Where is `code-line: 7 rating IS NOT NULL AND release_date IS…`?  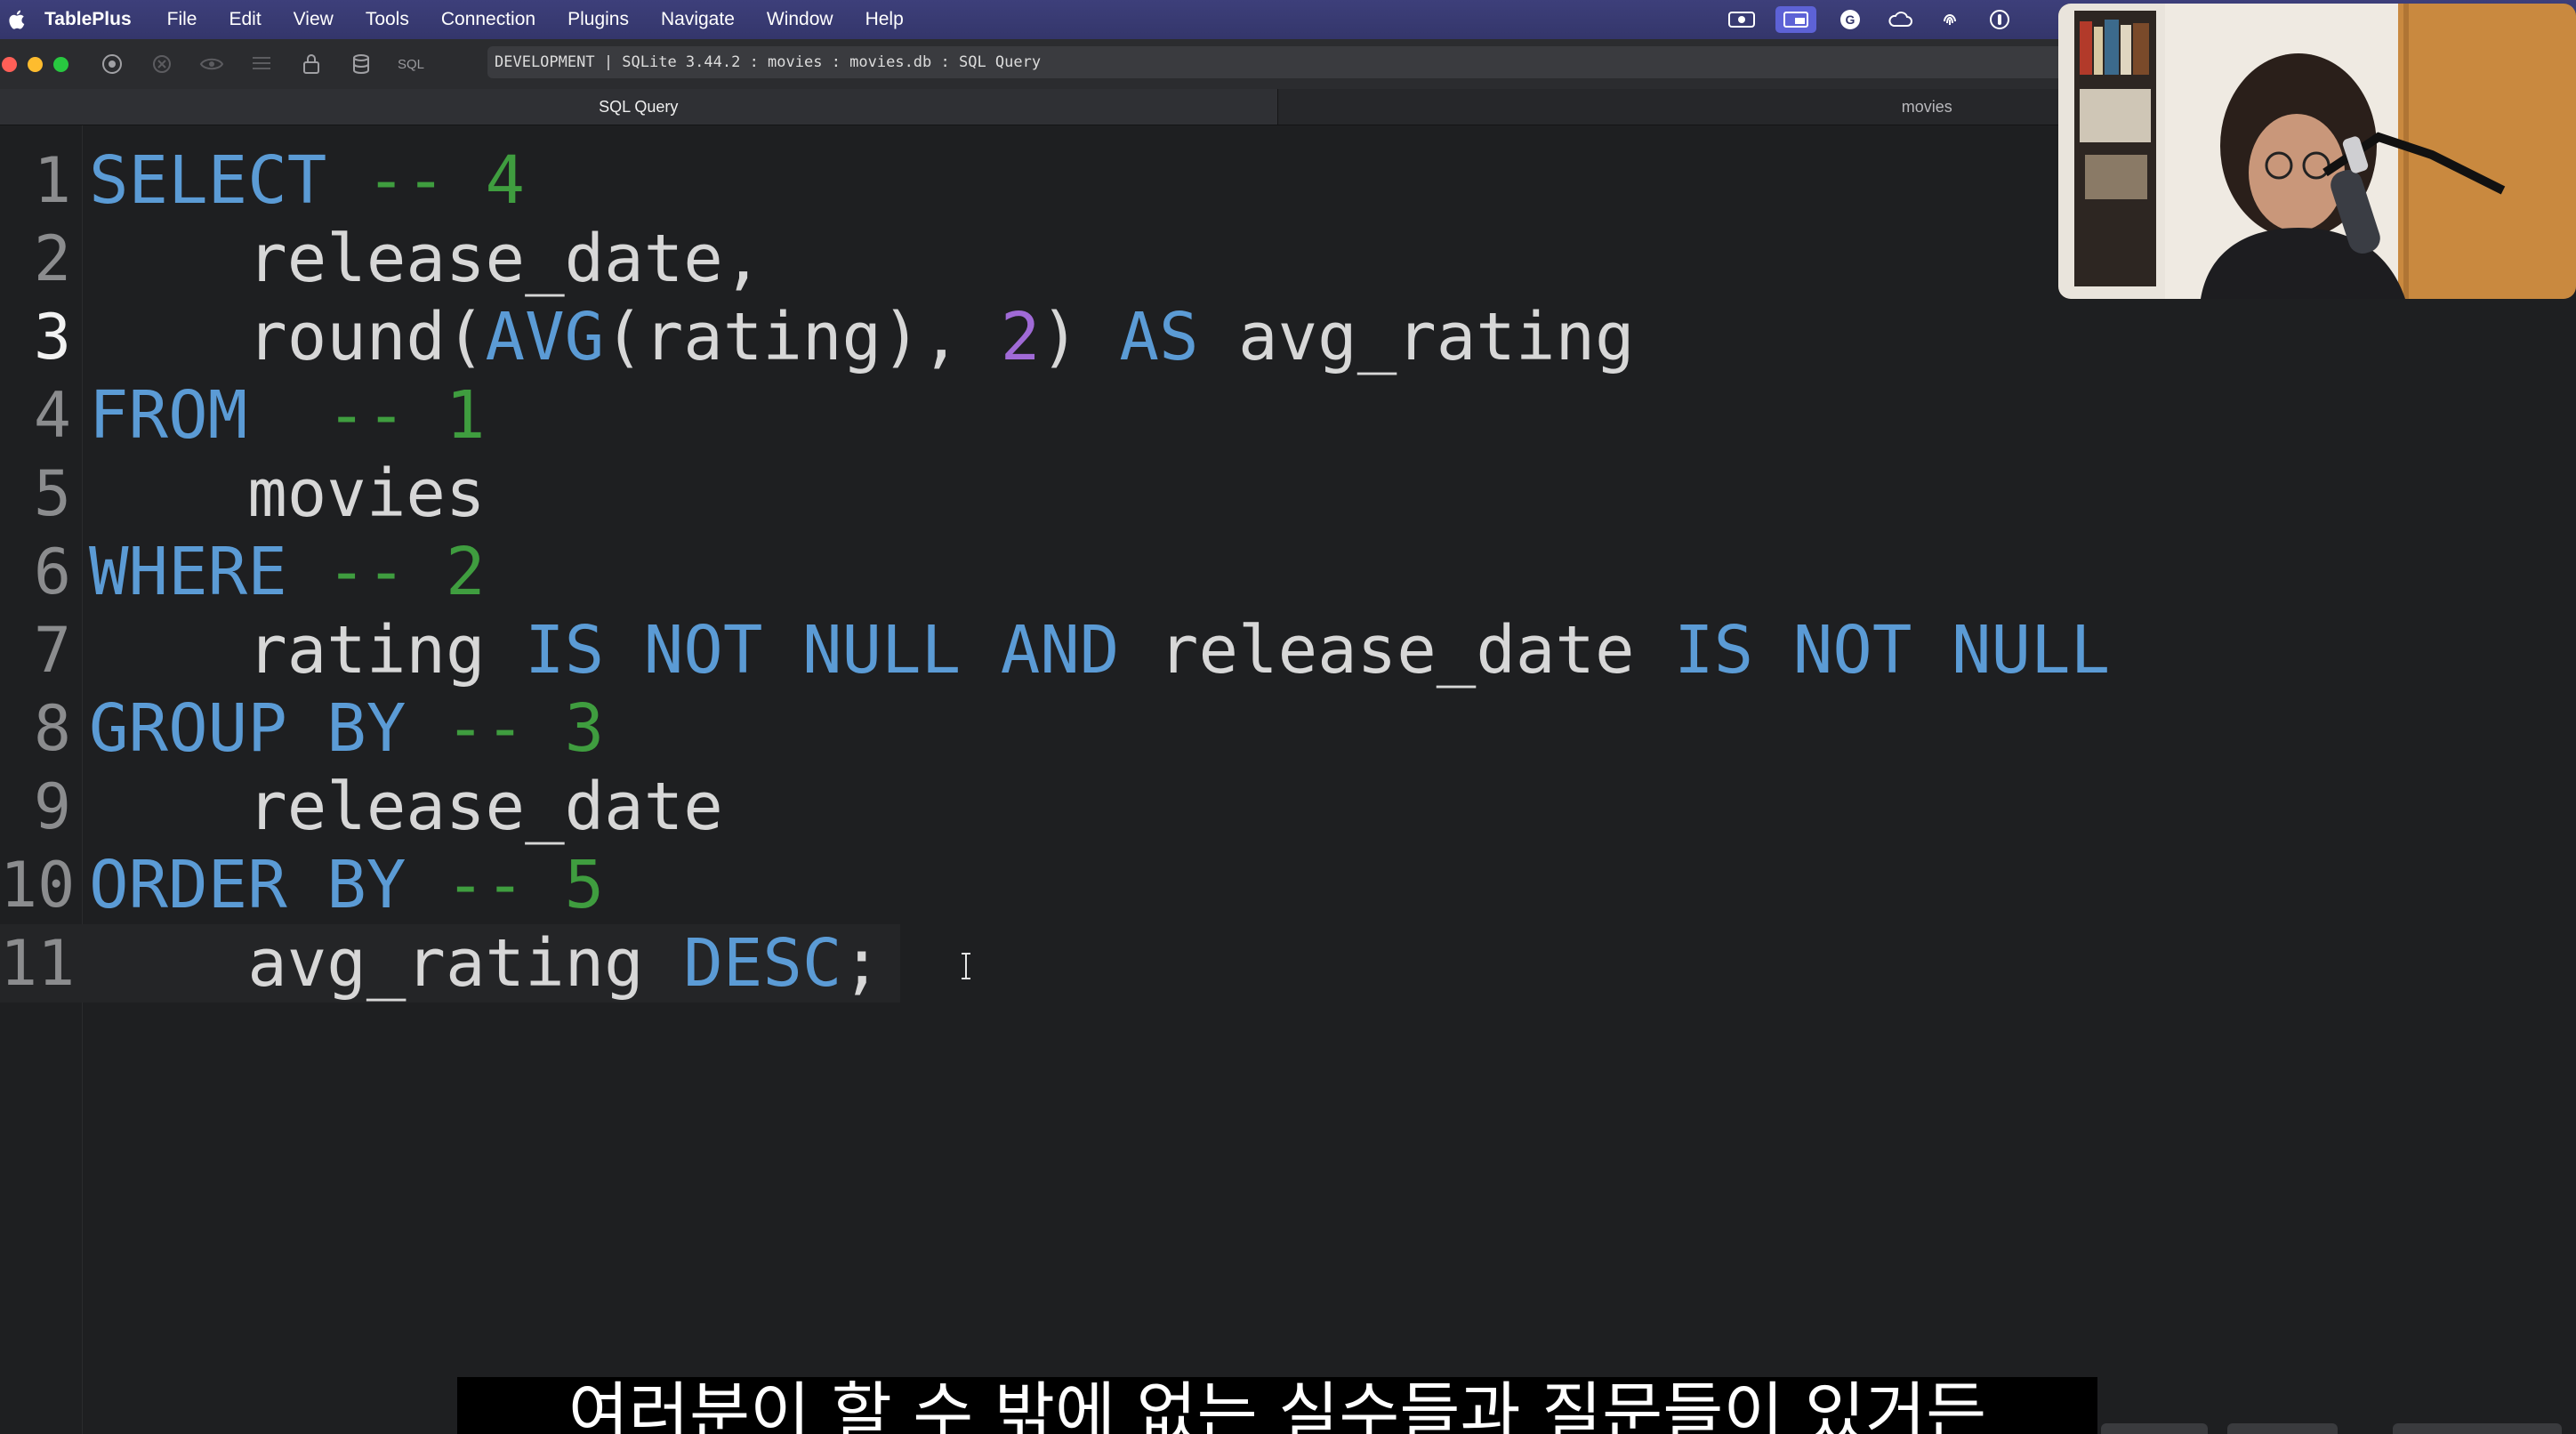 code-line: 7 rating IS NOT NULL AND release_date IS… is located at coordinates (1288, 650).